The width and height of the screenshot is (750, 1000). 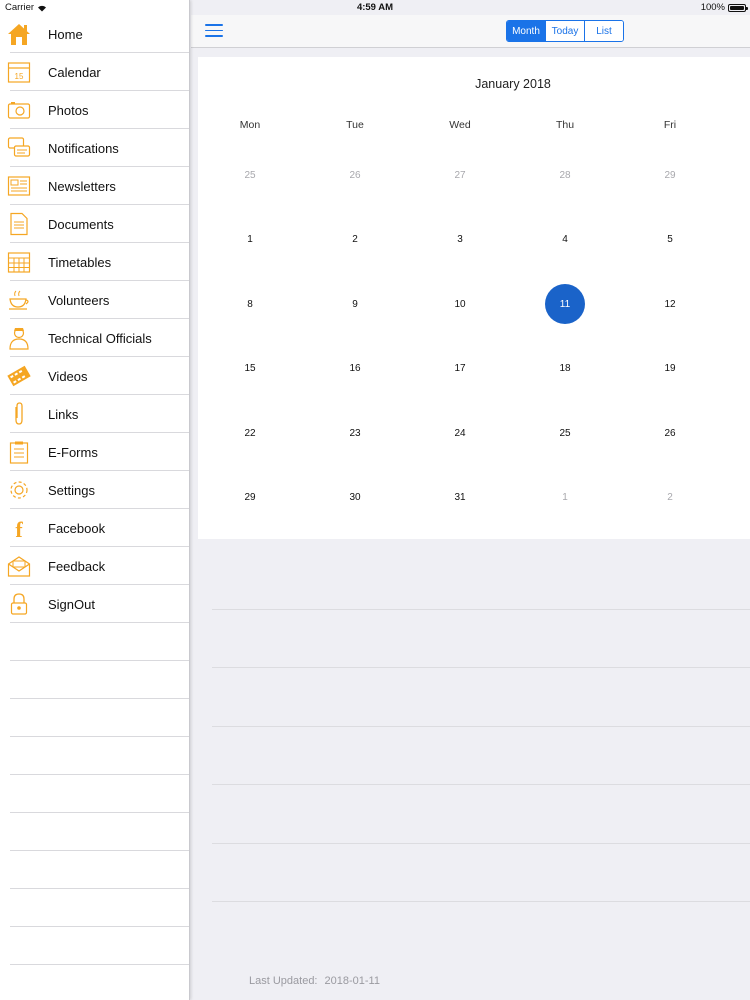 What do you see at coordinates (100, 338) in the screenshot?
I see `sidebar-item-label: Technical Officials` at bounding box center [100, 338].